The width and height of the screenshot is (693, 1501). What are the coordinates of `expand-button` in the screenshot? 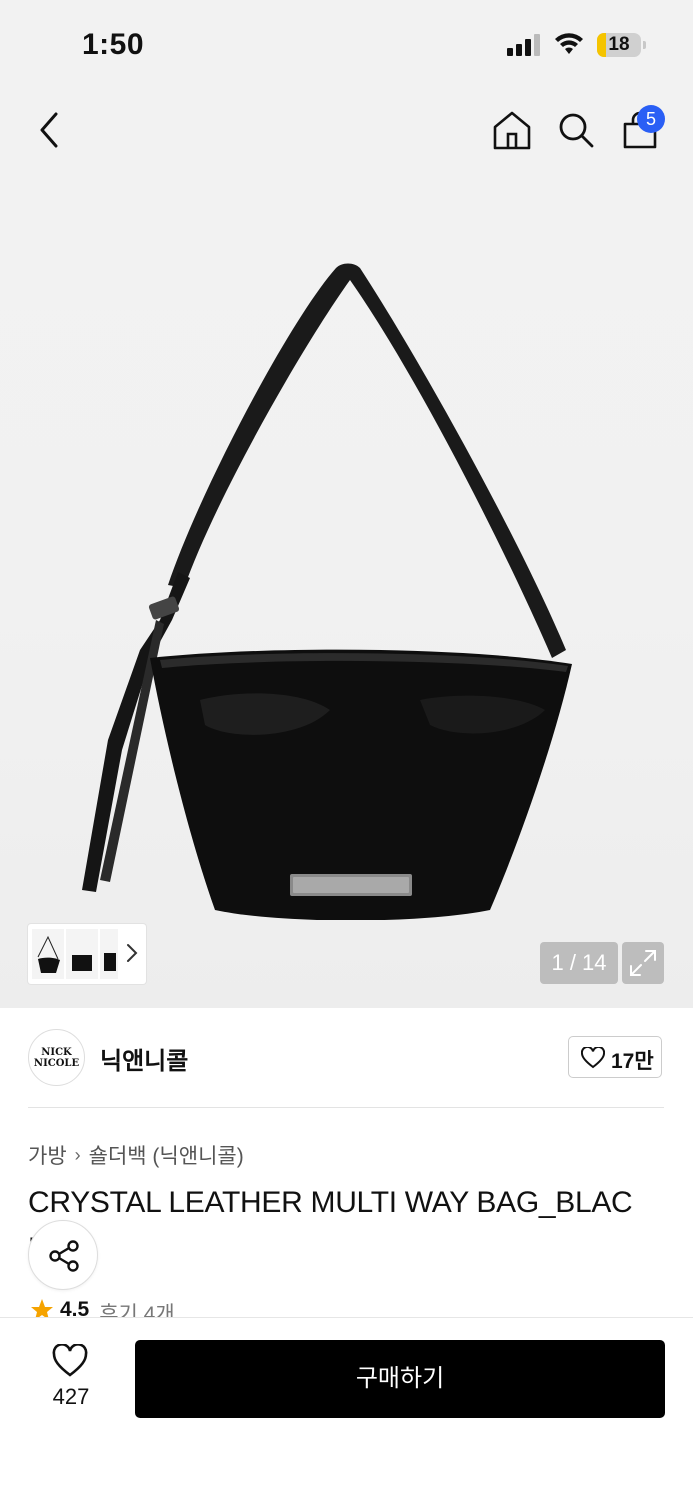 It's located at (643, 963).